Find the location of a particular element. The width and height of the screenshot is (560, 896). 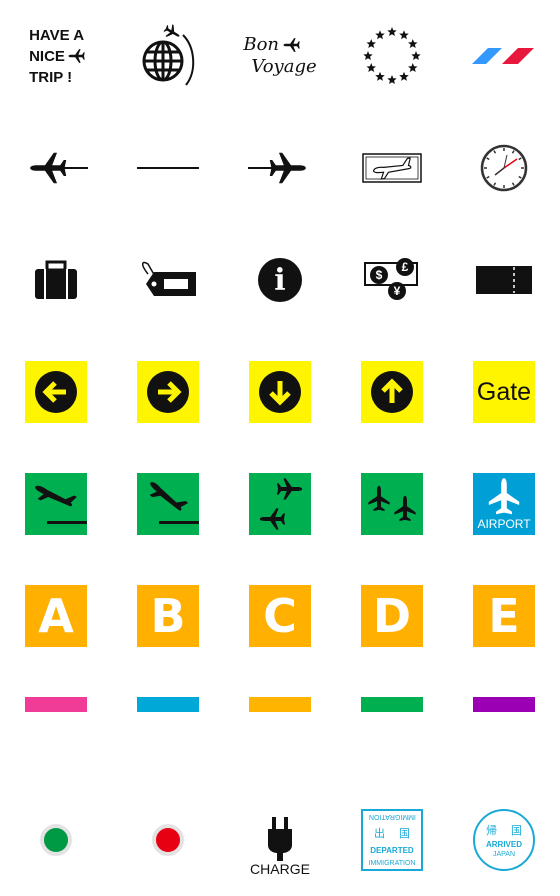

currency-icon: $ £ ¥ is located at coordinates (392, 280).